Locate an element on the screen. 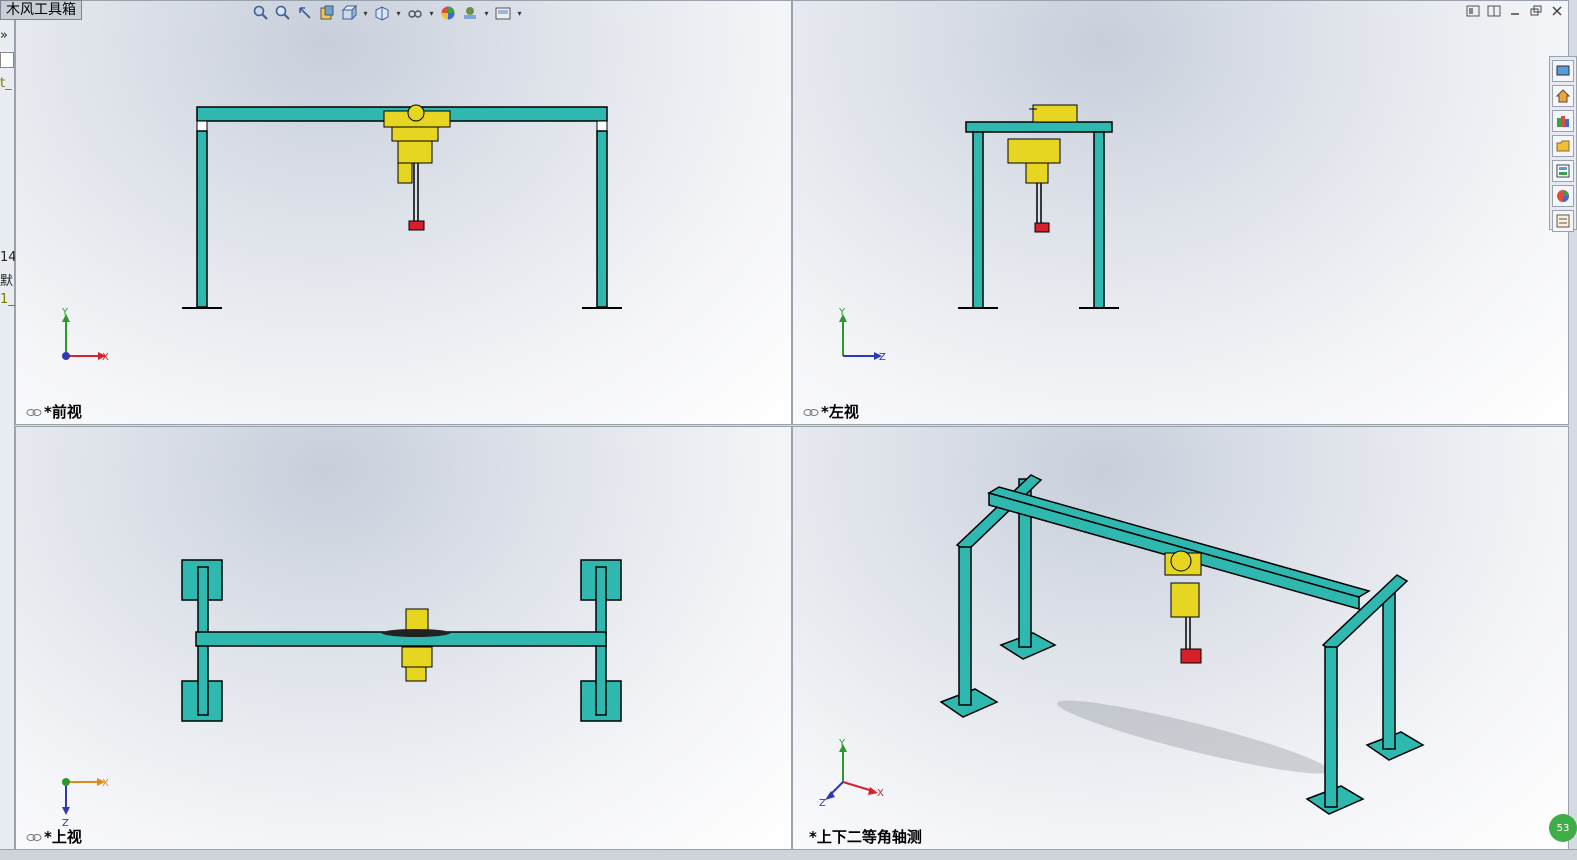  zoom-to-fit-icon is located at coordinates (261, 13).